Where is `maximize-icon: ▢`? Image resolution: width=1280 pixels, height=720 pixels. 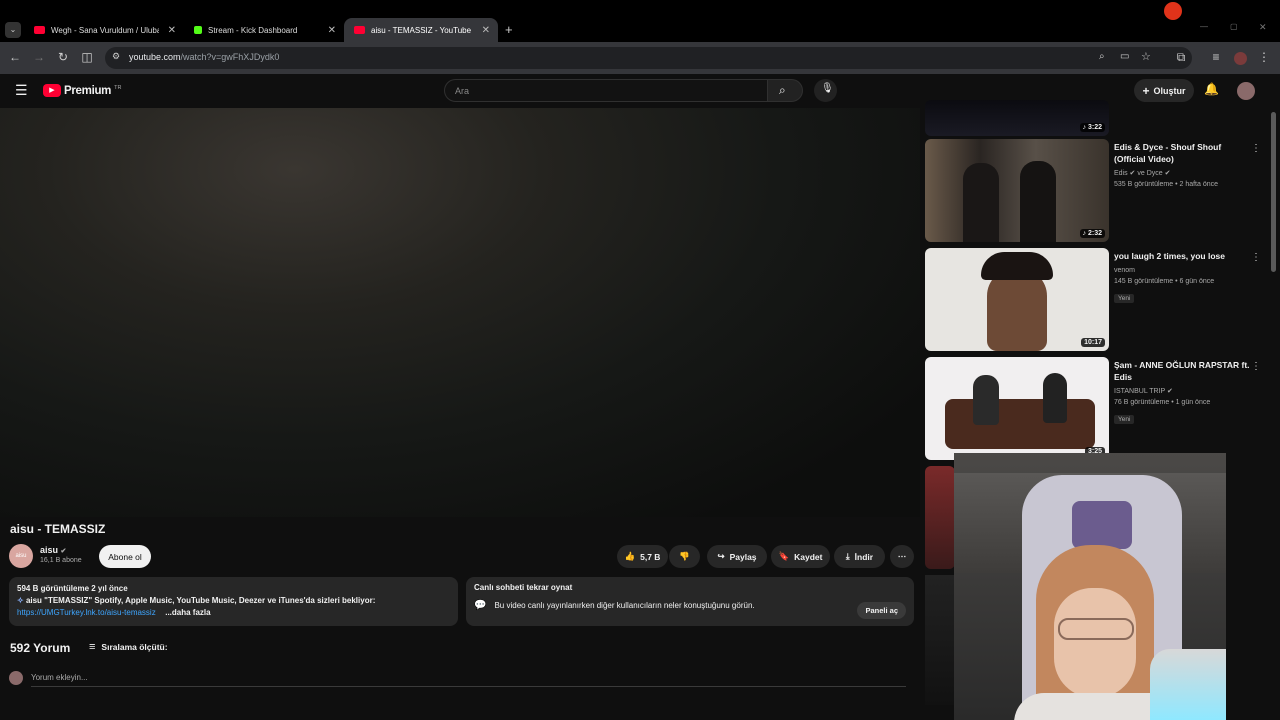 maximize-icon: ▢ is located at coordinates (1234, 26).